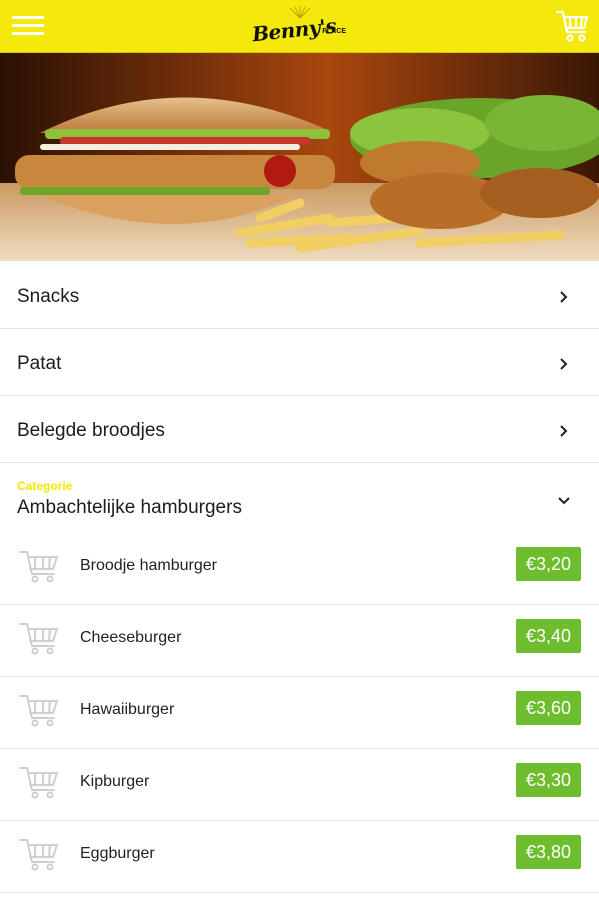 Image resolution: width=599 pixels, height=900 pixels. I want to click on list-item: Cheeseburger €3,40, so click(299, 641).